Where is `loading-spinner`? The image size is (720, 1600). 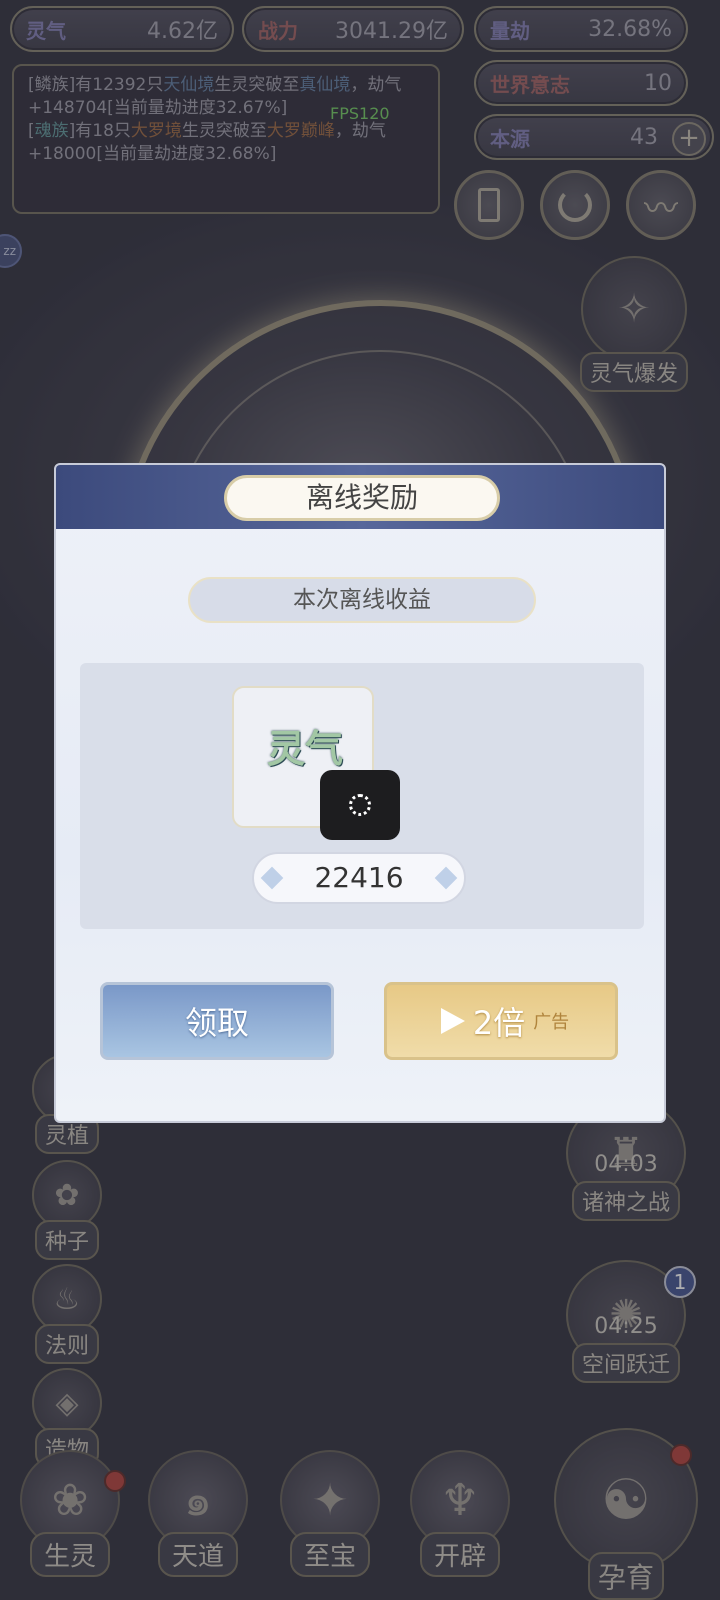
loading-spinner is located at coordinates (360, 805).